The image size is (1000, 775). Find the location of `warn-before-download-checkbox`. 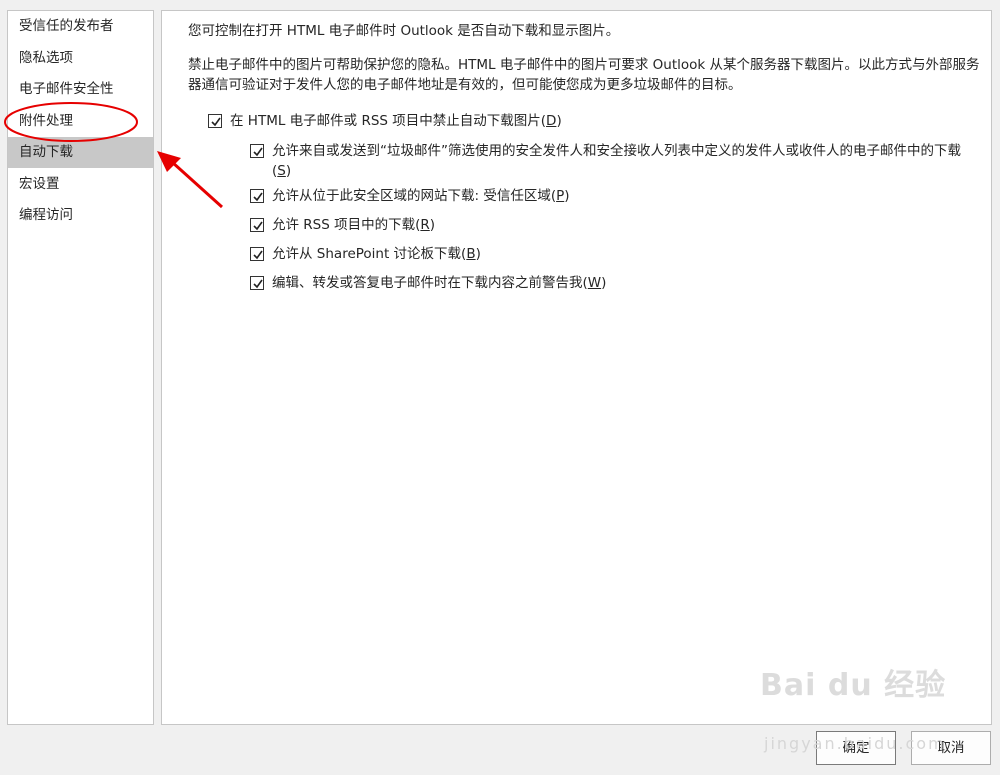

warn-before-download-checkbox is located at coordinates (257, 283).